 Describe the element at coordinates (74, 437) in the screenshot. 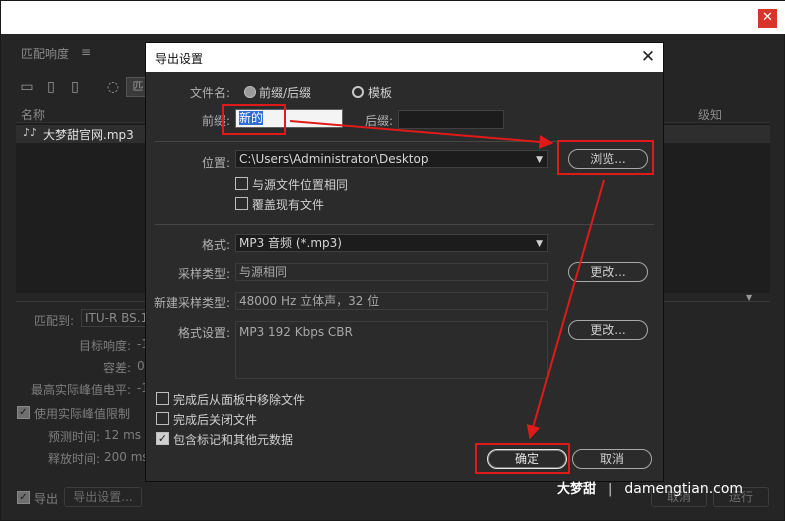

I see `lookahead-label: 预测时间:` at that location.